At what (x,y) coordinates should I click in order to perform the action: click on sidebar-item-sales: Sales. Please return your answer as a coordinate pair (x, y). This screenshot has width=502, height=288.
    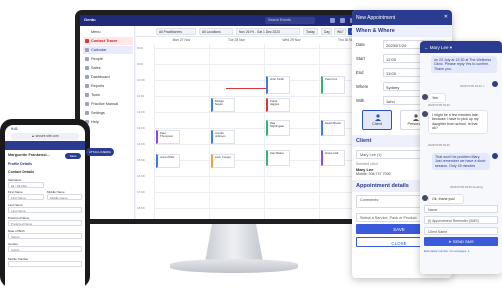
    Looking at the image, I should click on (108, 68).